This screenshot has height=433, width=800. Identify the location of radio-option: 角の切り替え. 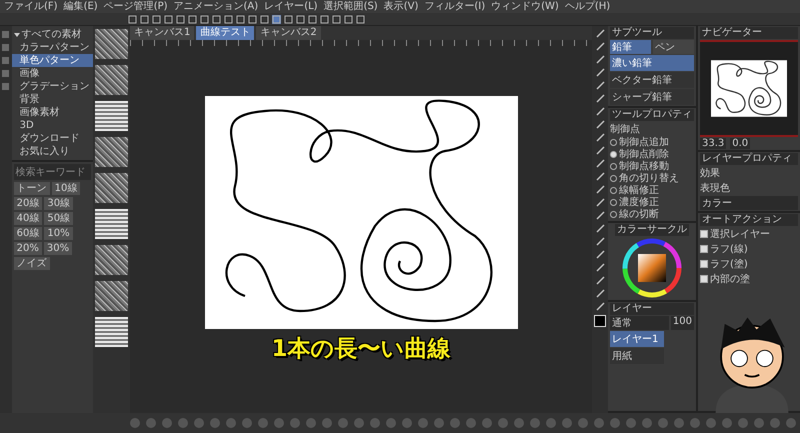
(652, 178).